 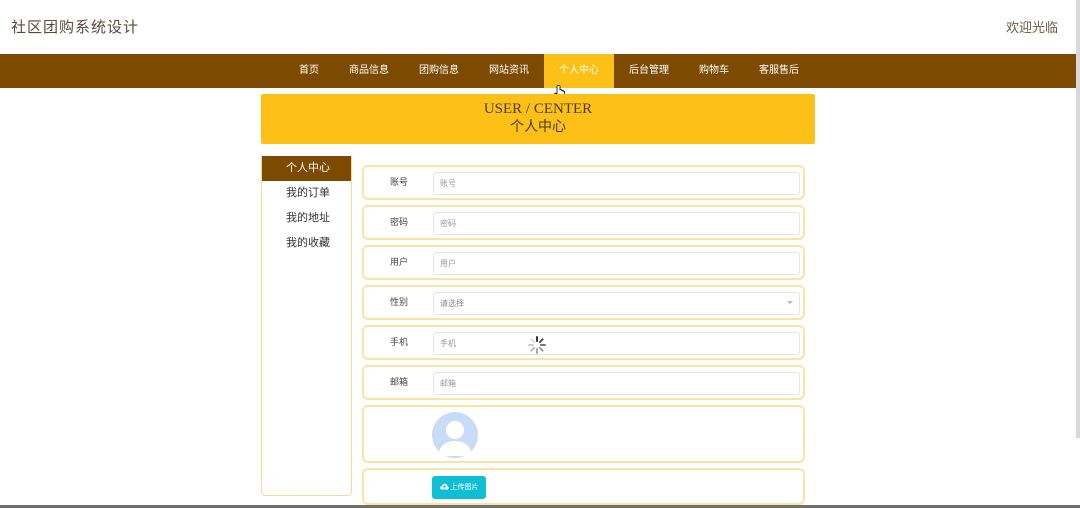 I want to click on nav-item-cart: 购物车, so click(x=714, y=71).